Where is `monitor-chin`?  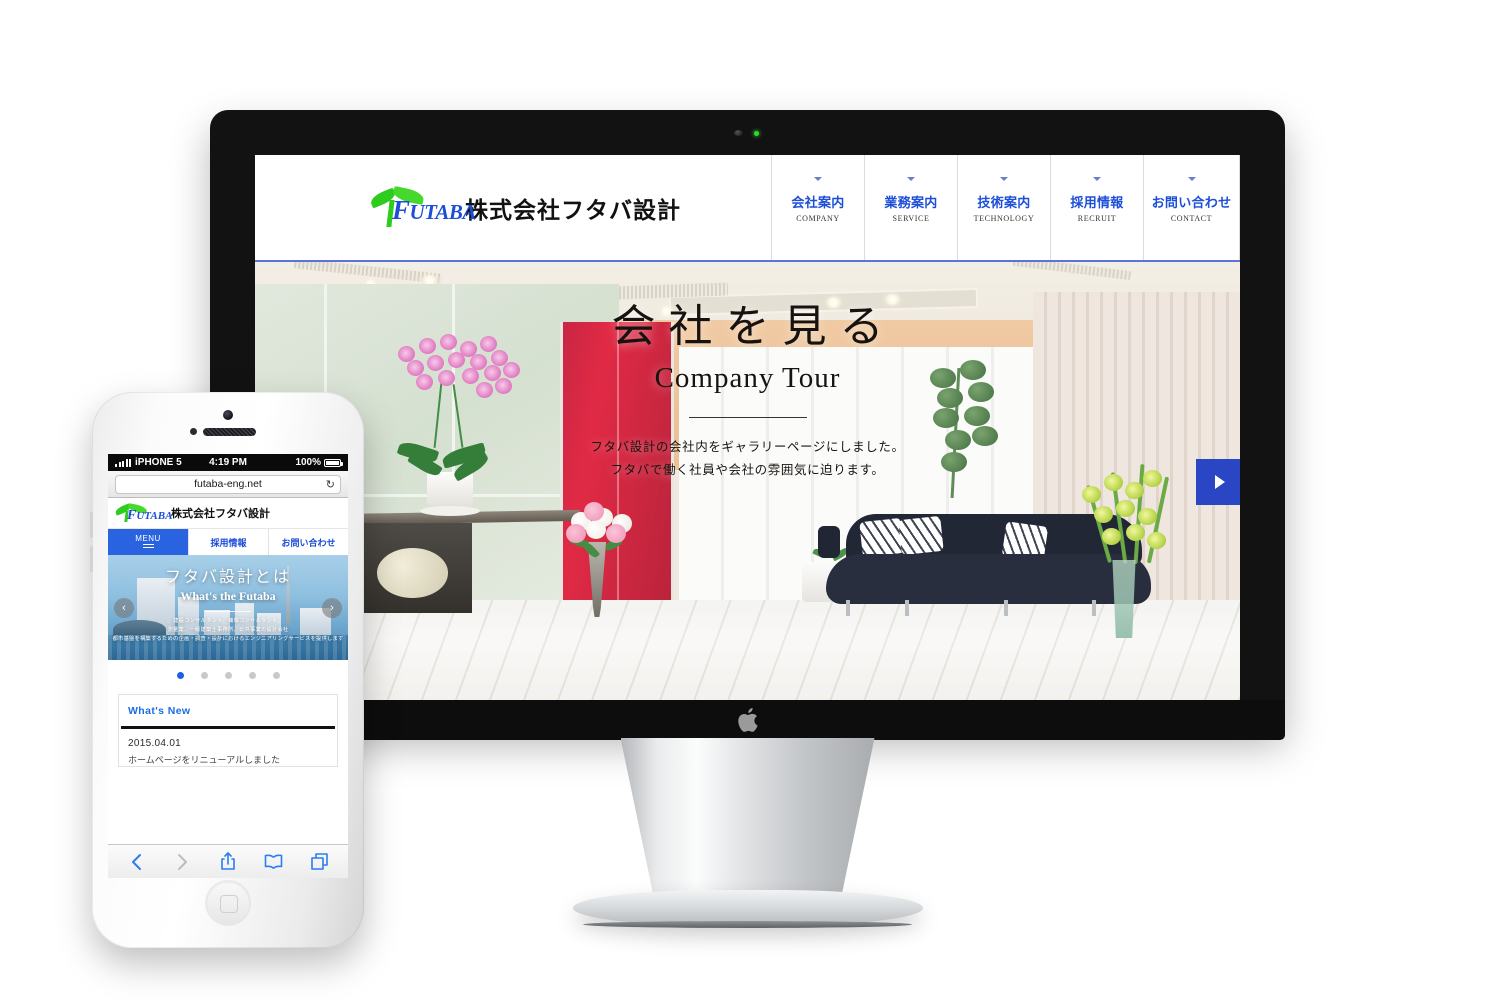 monitor-chin is located at coordinates (747, 720).